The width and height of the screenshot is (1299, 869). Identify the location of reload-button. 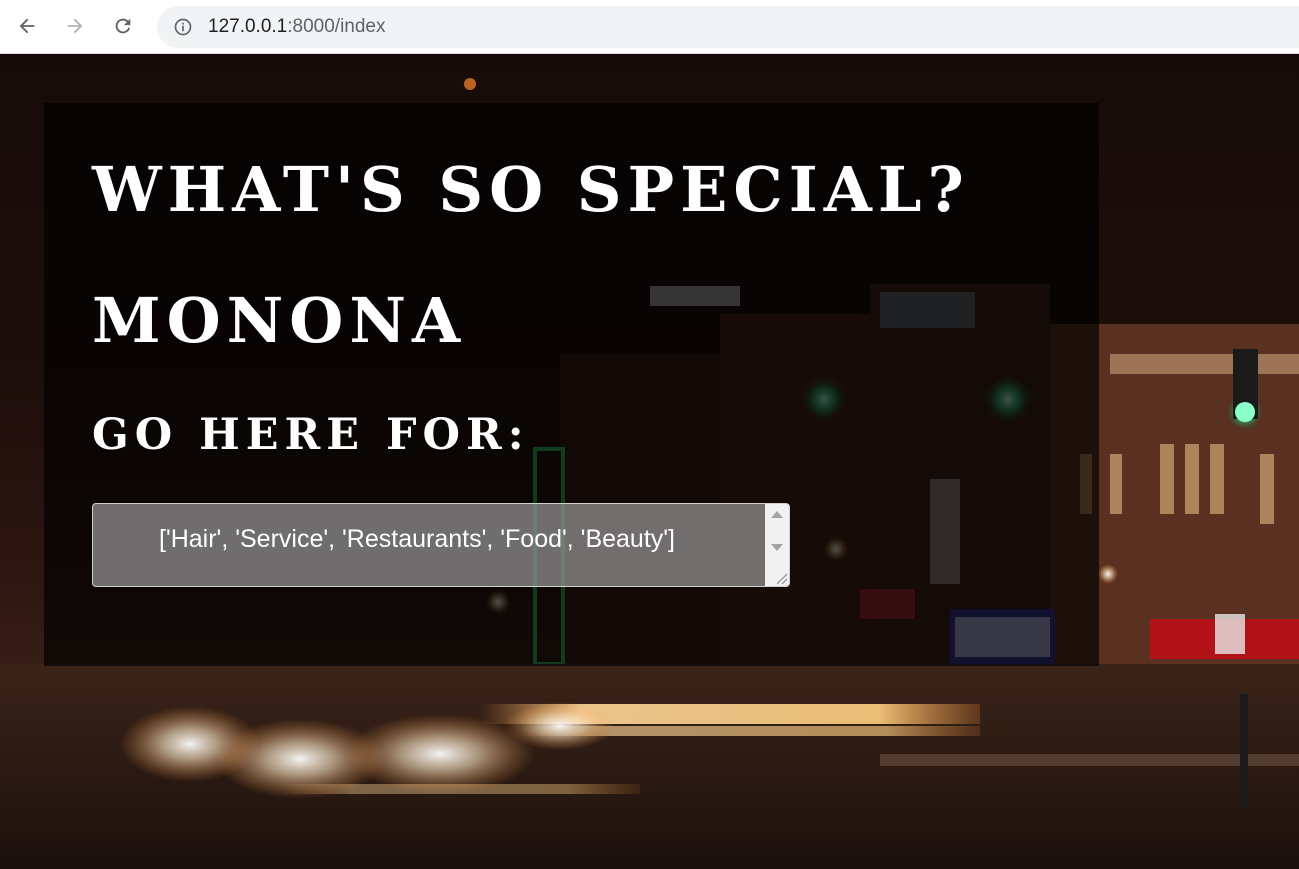
(123, 26).